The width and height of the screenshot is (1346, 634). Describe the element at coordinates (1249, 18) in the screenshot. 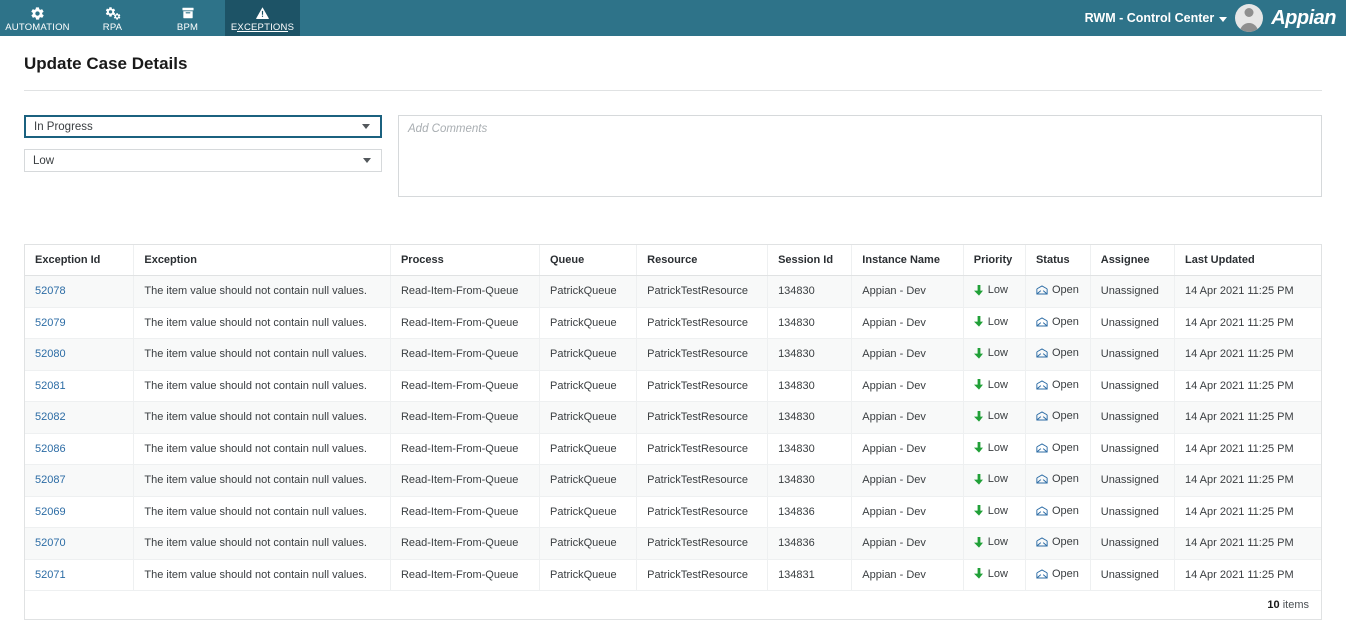

I see `avatar` at that location.